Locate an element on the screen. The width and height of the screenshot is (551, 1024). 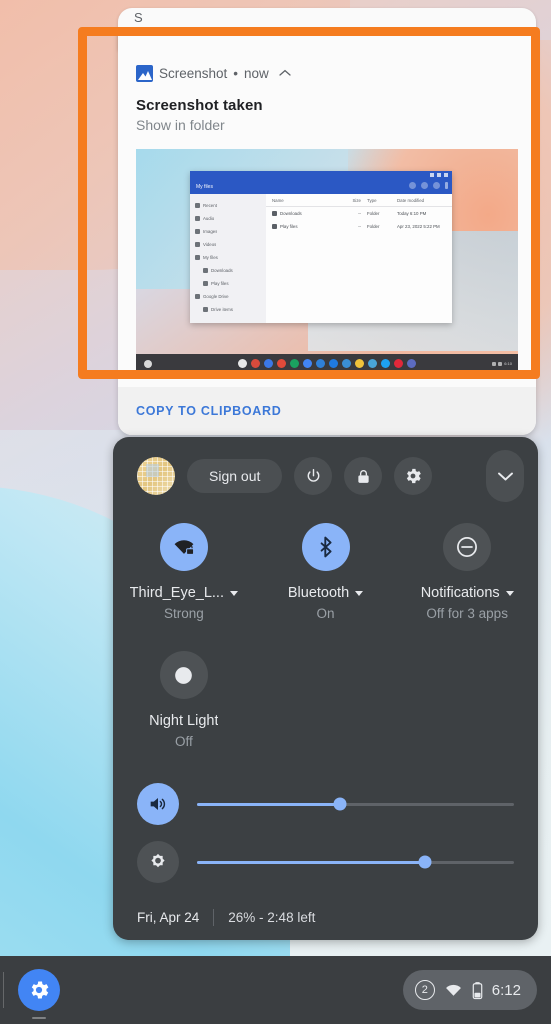
clock-icon is located at coordinates (197, 205).